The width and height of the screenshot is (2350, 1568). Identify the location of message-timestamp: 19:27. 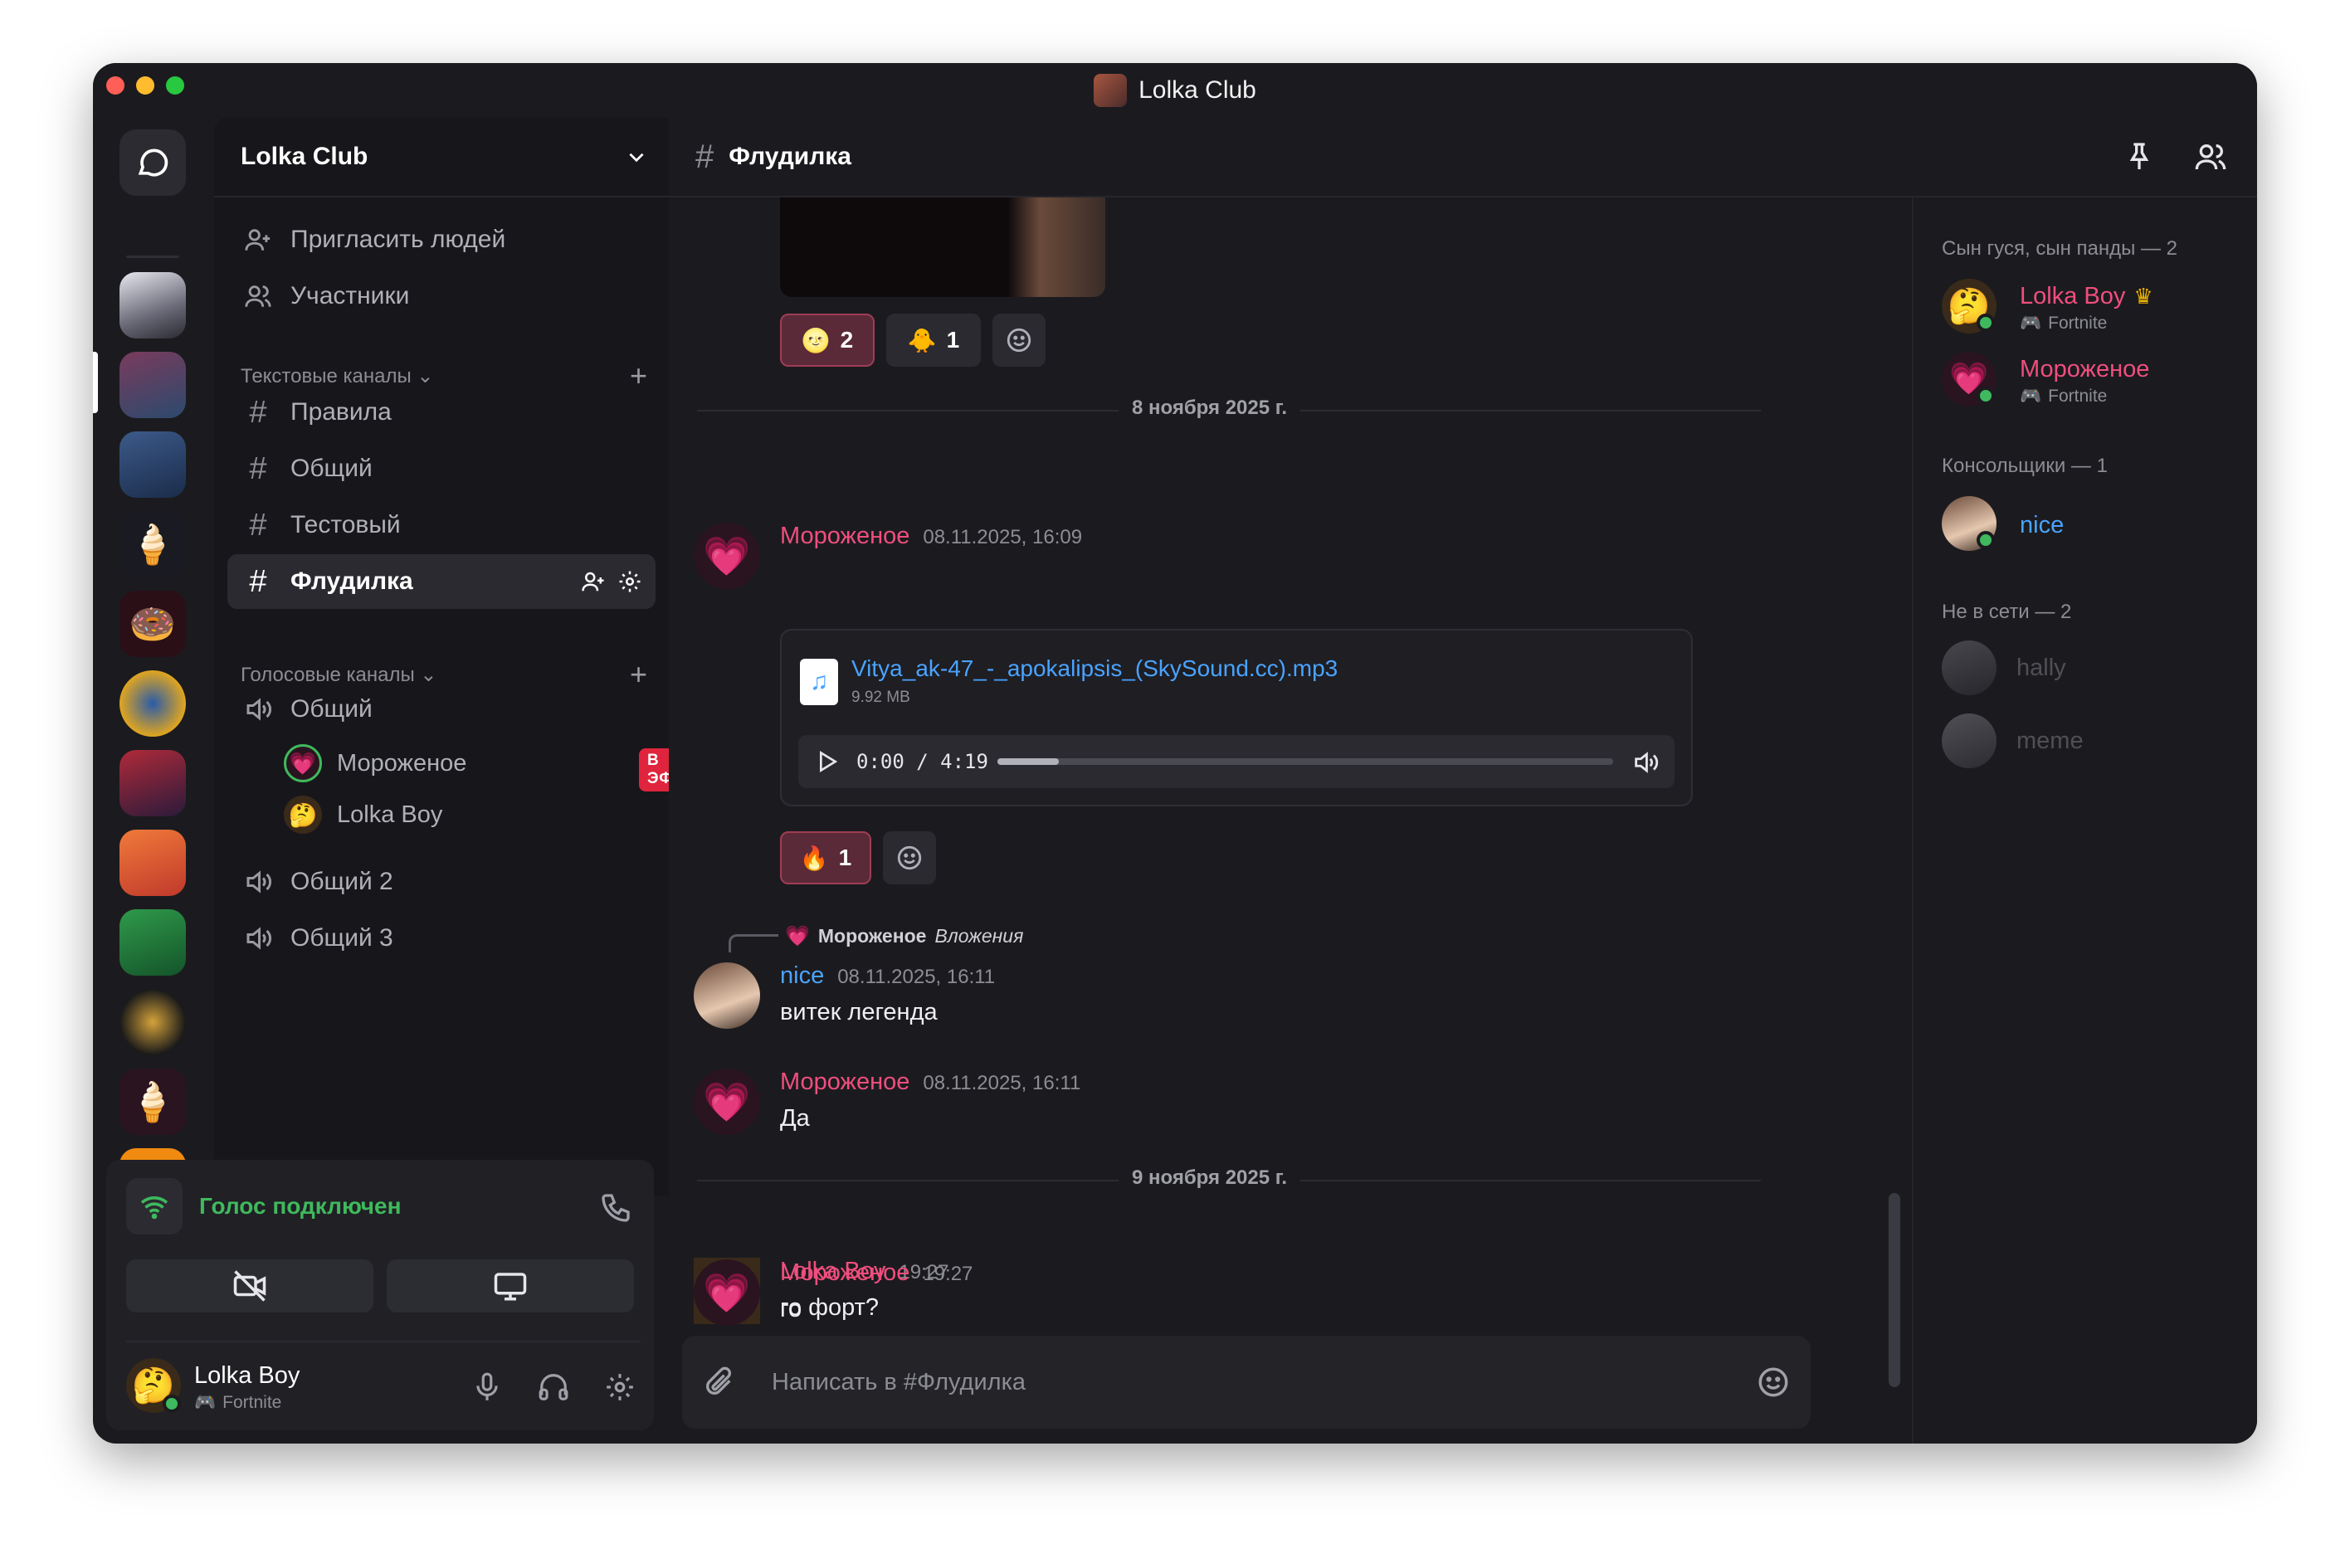
(948, 1274).